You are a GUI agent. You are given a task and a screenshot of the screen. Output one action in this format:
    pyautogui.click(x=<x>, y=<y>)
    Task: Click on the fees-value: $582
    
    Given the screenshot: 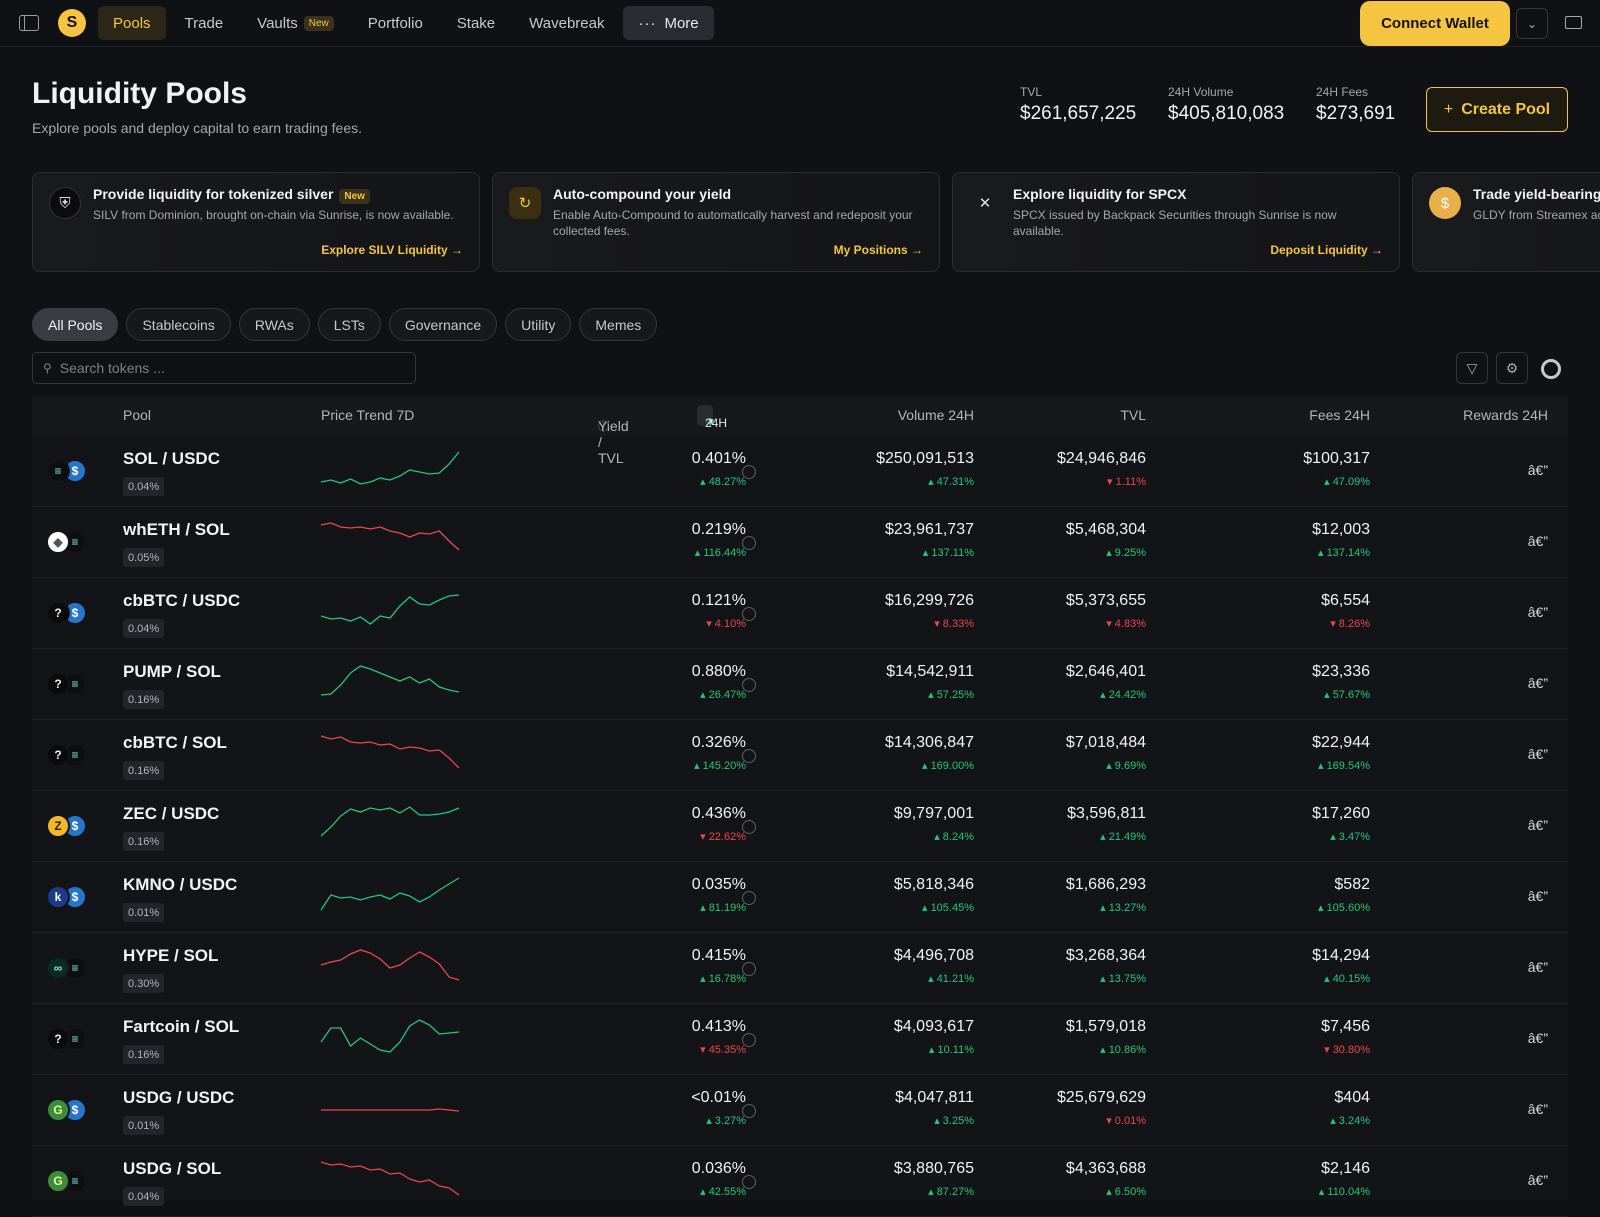 What is the action you would take?
    pyautogui.click(x=1352, y=885)
    